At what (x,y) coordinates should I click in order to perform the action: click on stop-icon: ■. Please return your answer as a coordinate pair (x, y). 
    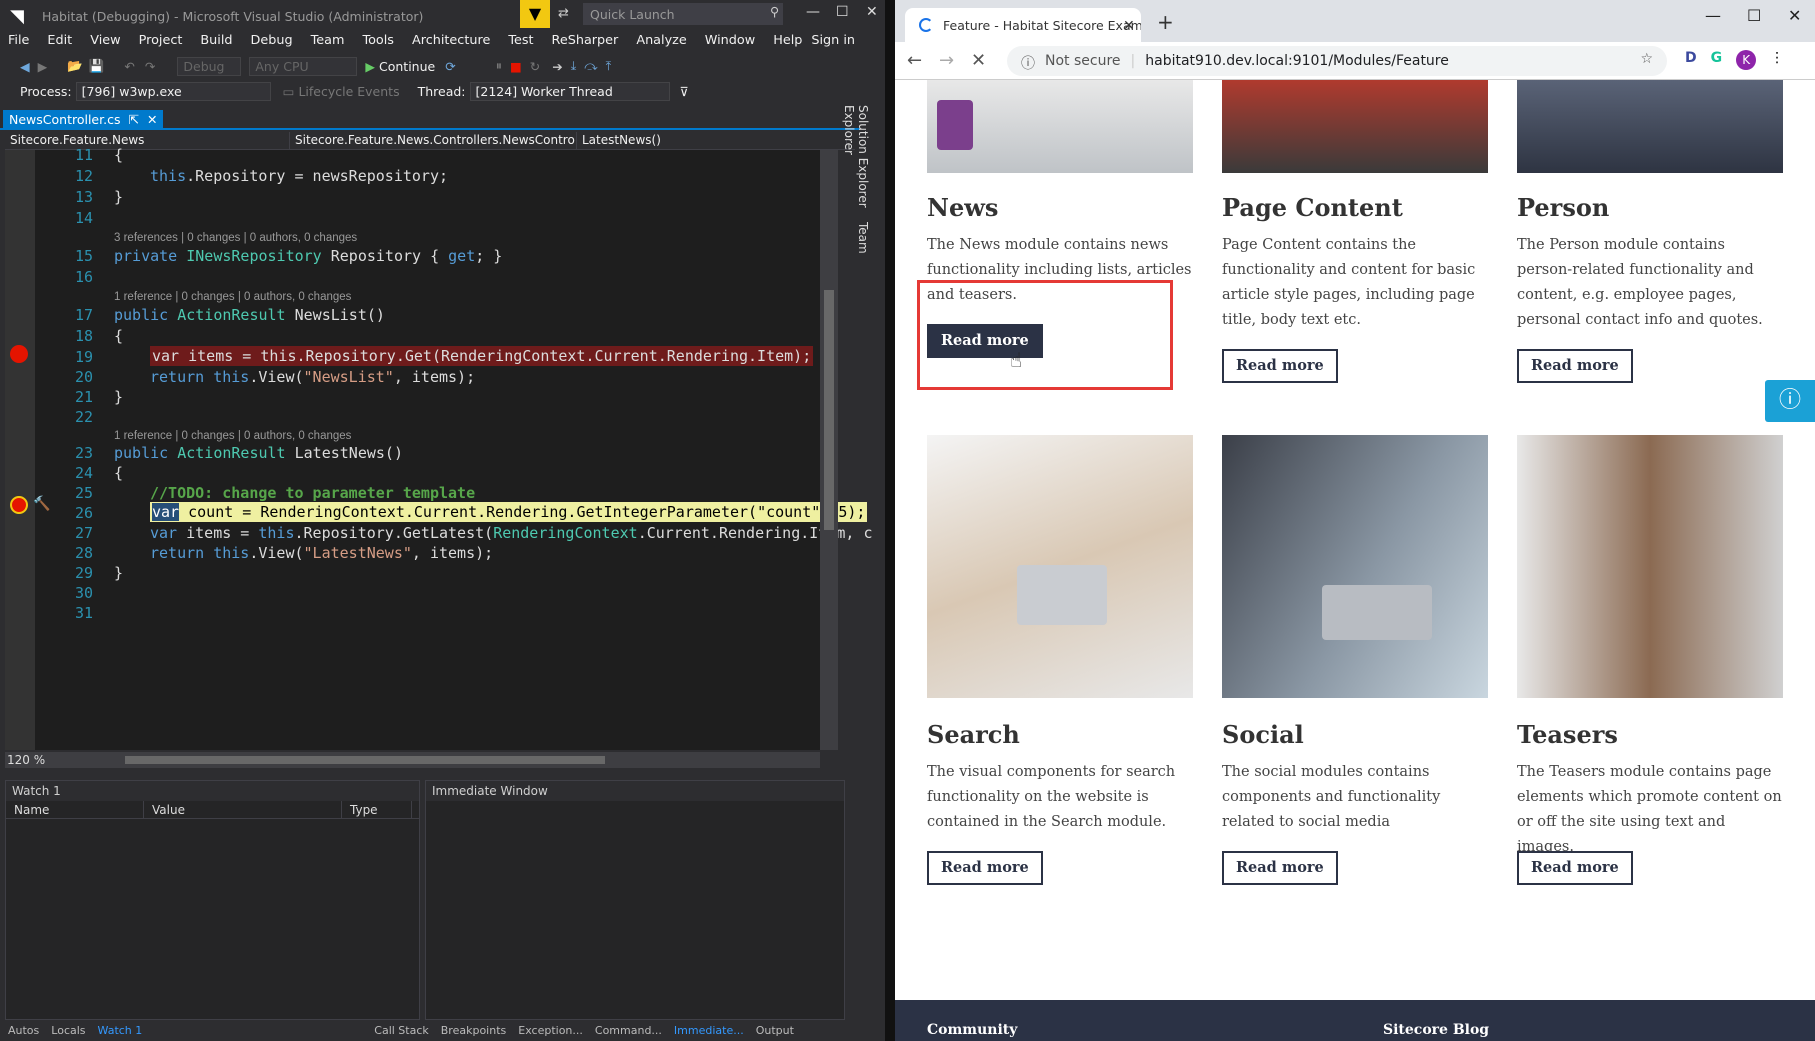
    Looking at the image, I should click on (516, 66).